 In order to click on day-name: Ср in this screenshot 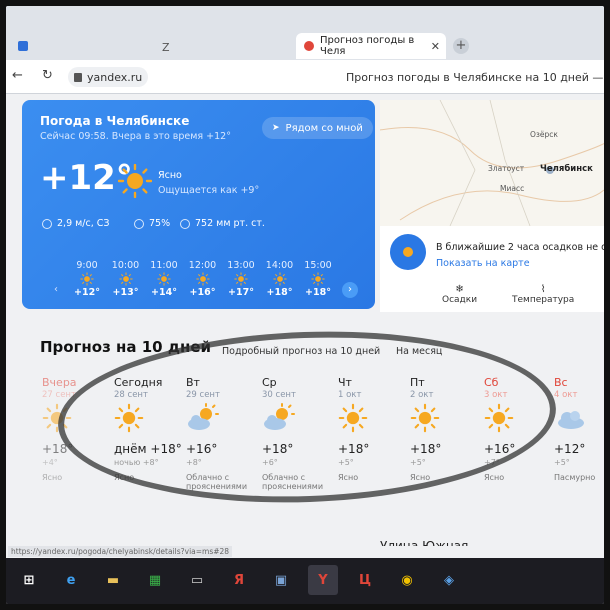, I will do `click(269, 382)`.